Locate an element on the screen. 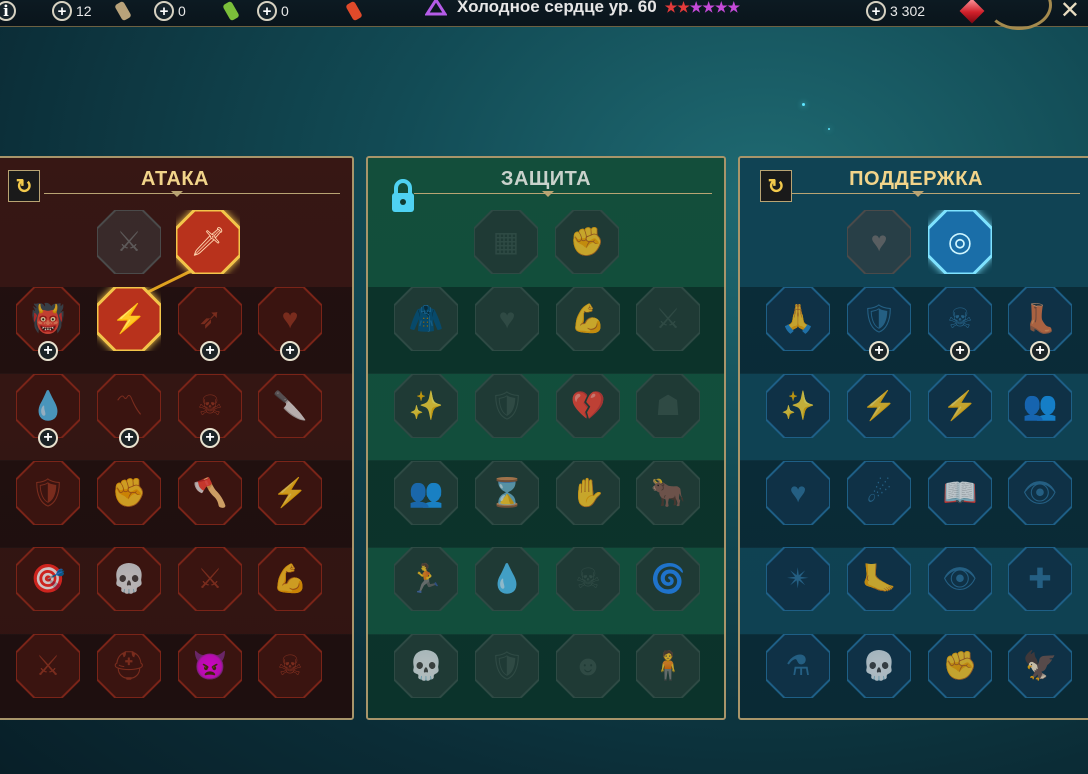  skill-node: ☻ is located at coordinates (588, 666).